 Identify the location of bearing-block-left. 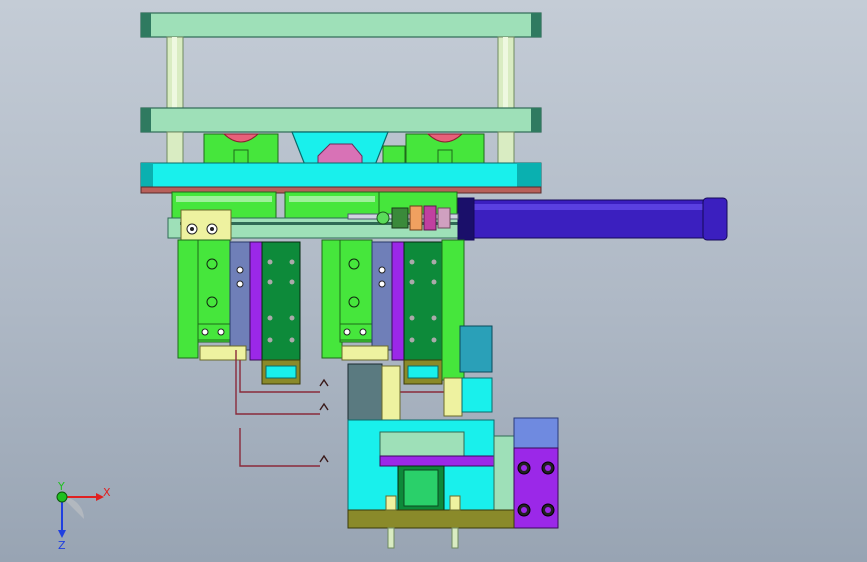
(241, 150).